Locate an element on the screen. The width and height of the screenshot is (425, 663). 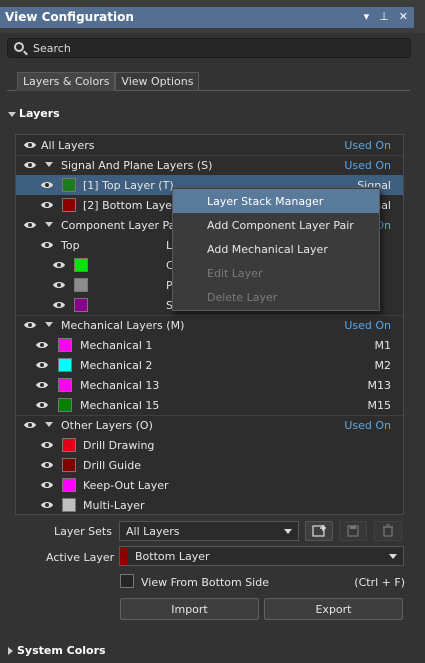
pin-icon: ⊥ is located at coordinates (384, 16).